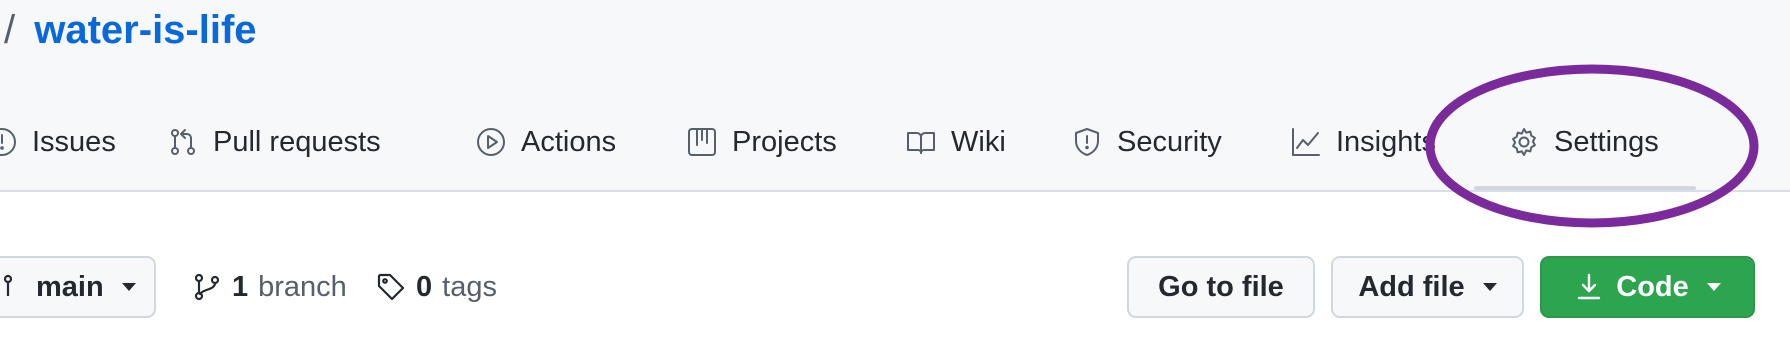  Describe the element at coordinates (1087, 142) in the screenshot. I see `shield-icon` at that location.